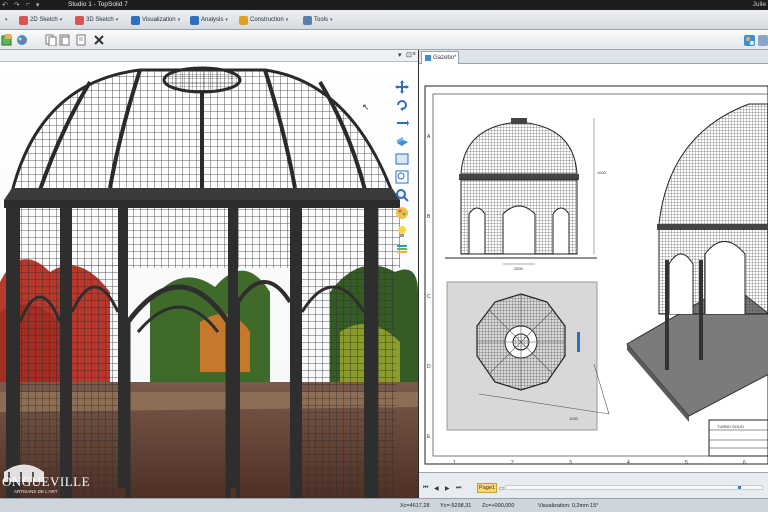 This screenshot has height=512, width=768. Describe the element at coordinates (628, 463) in the screenshot. I see `column-label-4: 4` at that location.